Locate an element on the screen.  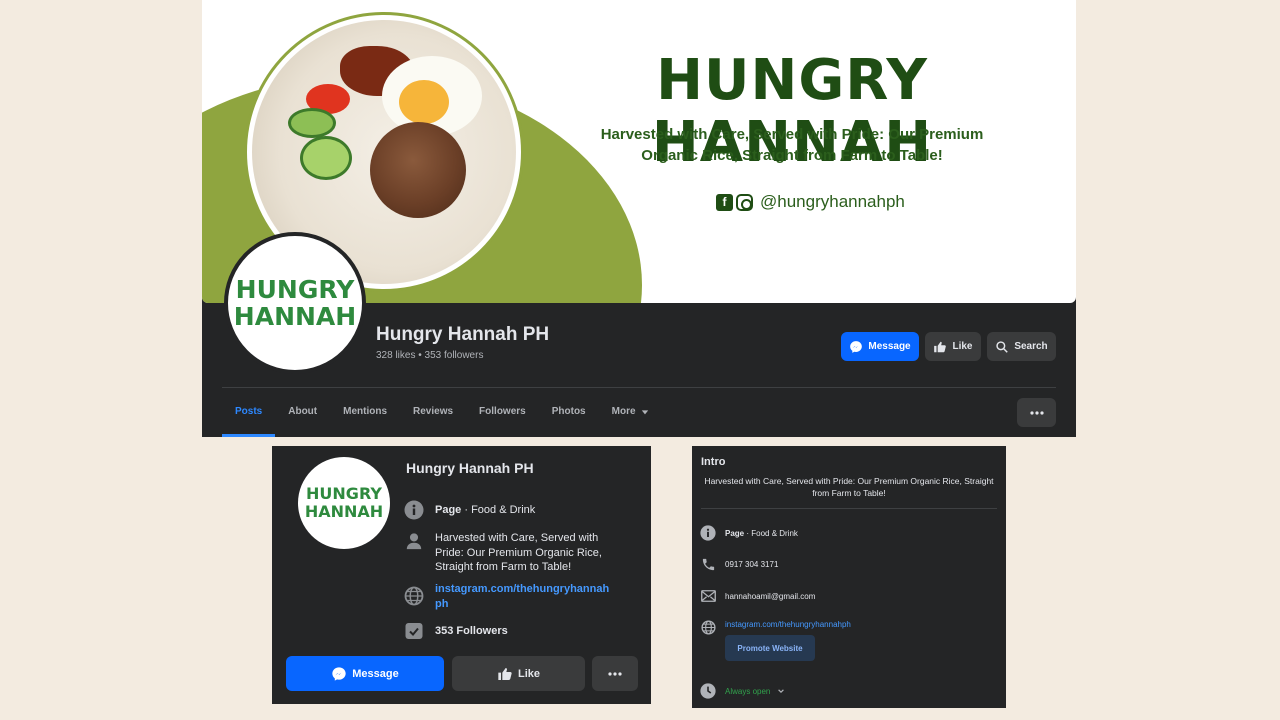
intro-website-row: instagram.com/thehungryhannahph is located at coordinates (775, 627).